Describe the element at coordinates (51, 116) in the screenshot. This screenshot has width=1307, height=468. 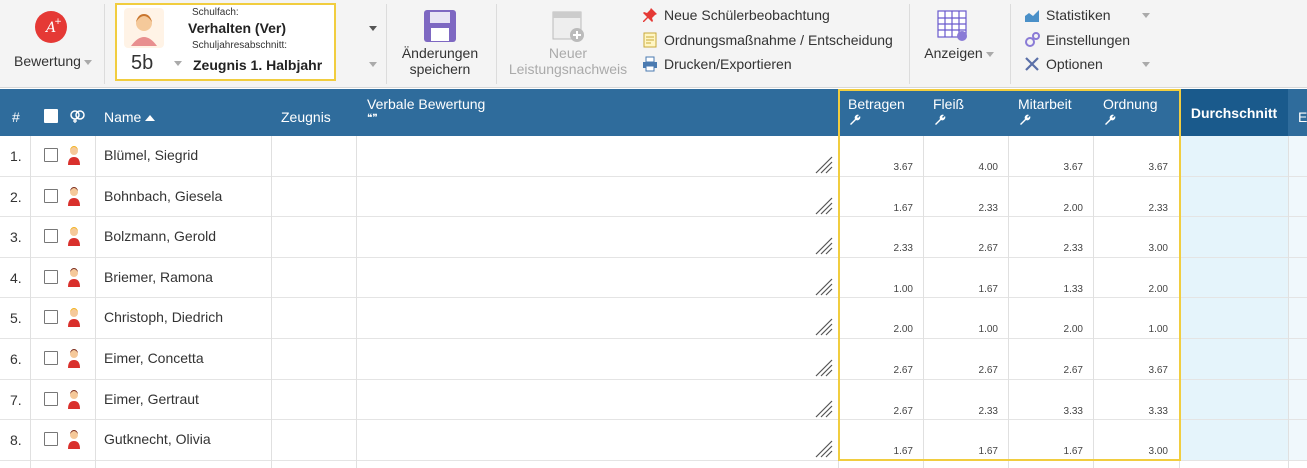
I see `select-all-checkbox` at that location.